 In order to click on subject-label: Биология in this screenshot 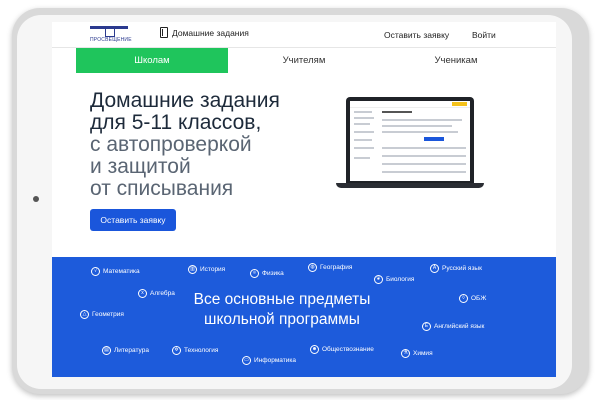, I will do `click(400, 279)`.